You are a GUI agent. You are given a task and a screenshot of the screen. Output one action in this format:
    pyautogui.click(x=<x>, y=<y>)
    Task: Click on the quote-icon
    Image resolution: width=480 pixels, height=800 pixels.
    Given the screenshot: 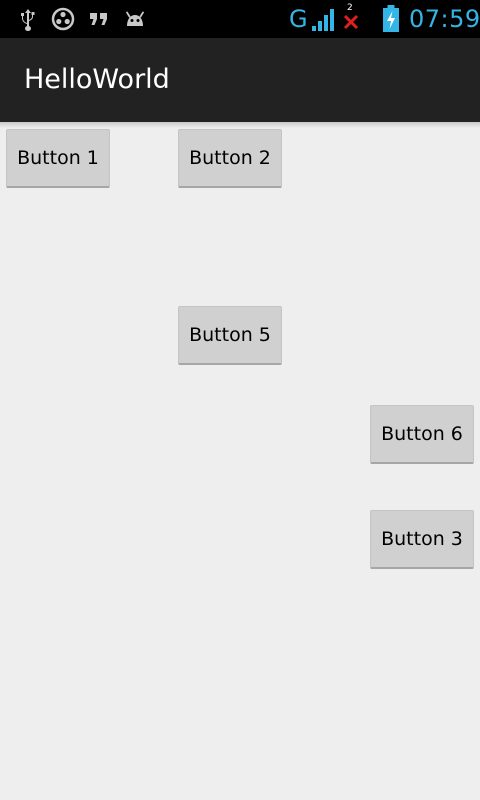 What is the action you would take?
    pyautogui.click(x=98, y=19)
    